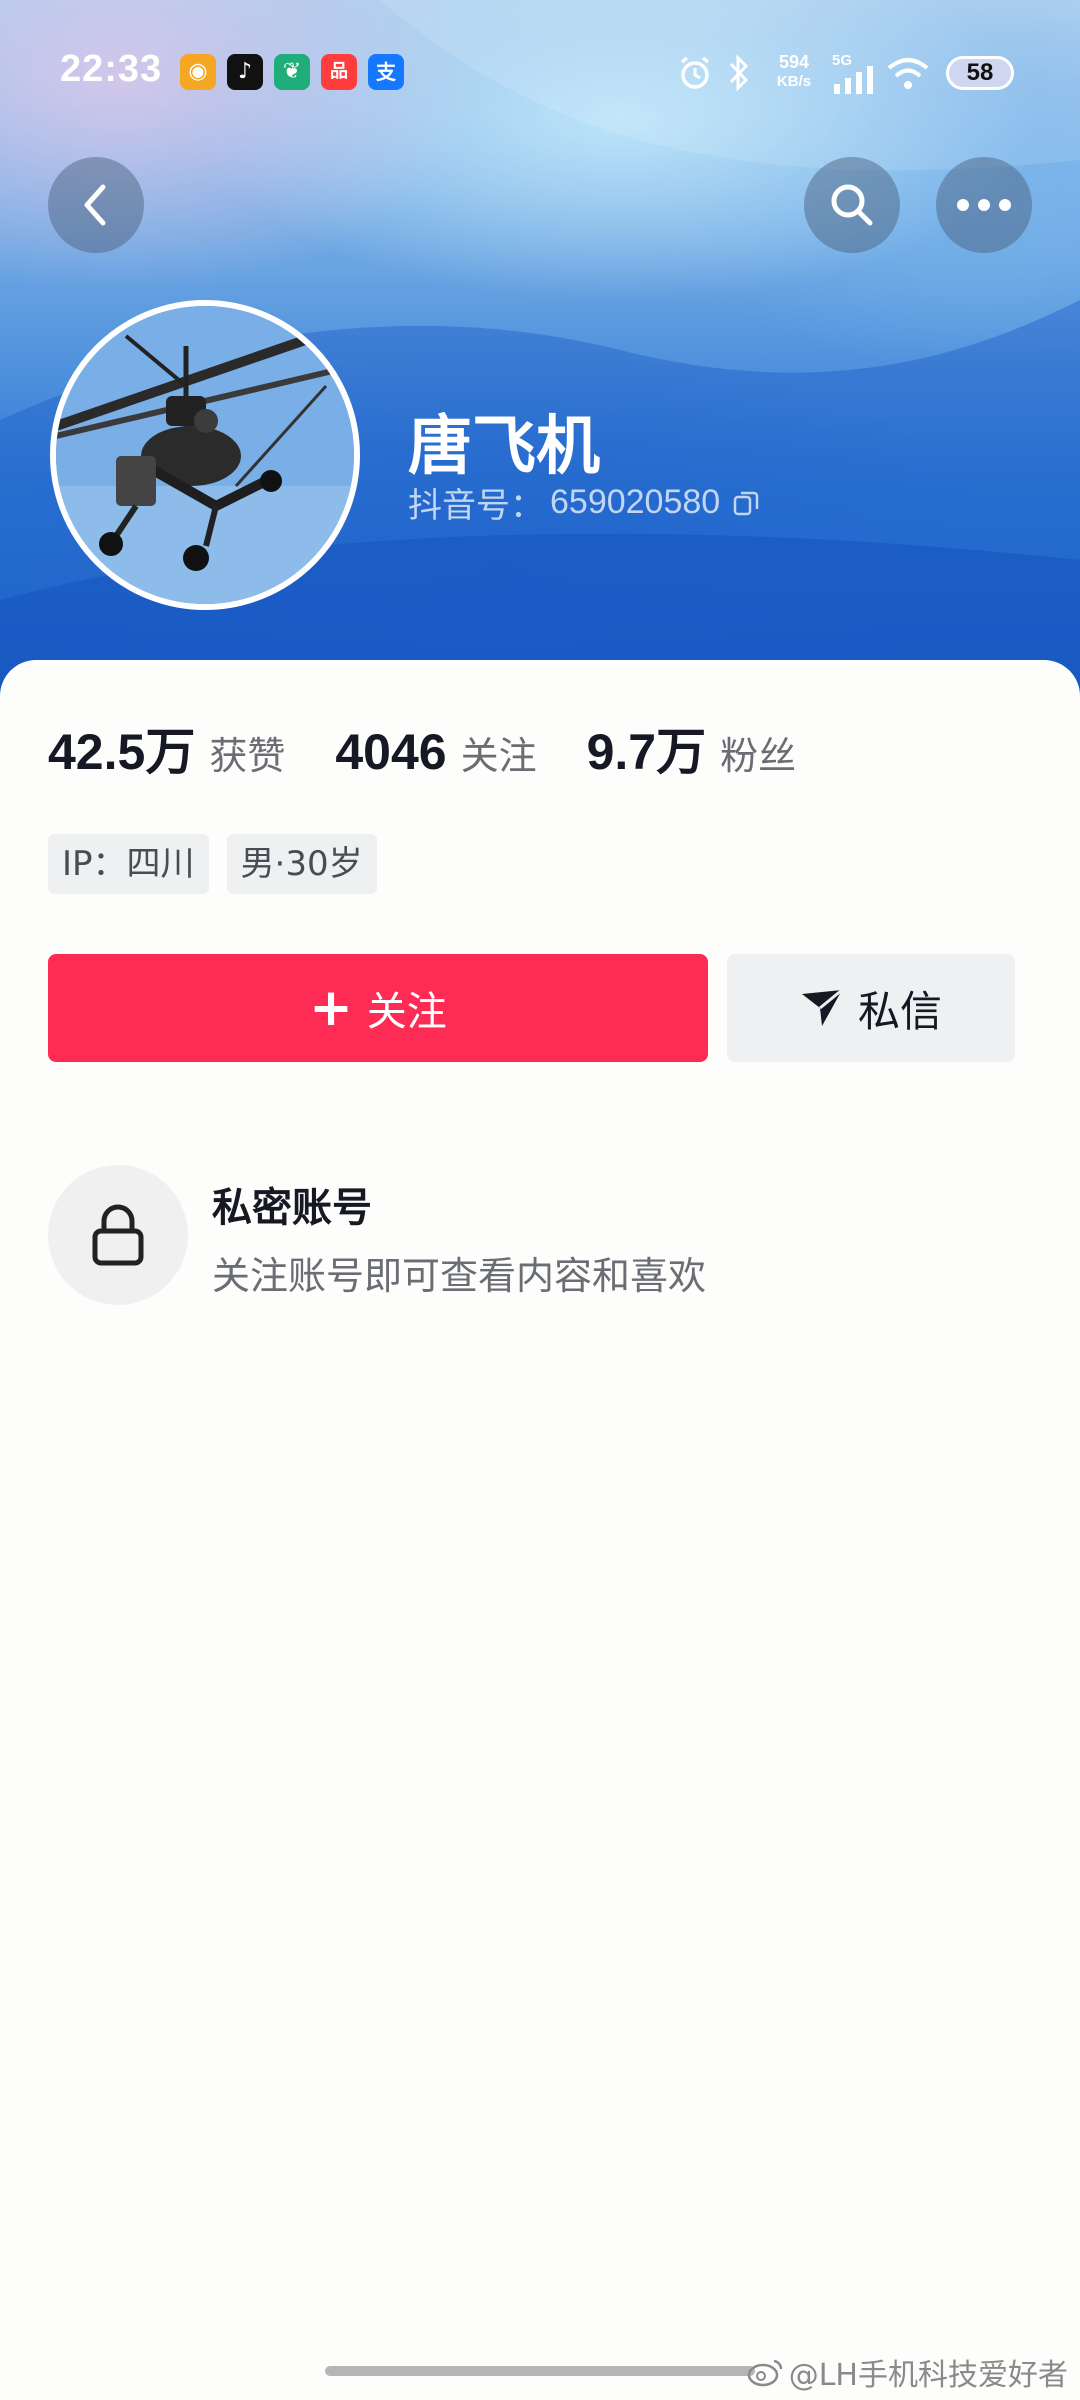 This screenshot has height=2400, width=1080. Describe the element at coordinates (459, 1276) in the screenshot. I see `private-account-description: 关注账号即可查看内容和喜欢` at that location.